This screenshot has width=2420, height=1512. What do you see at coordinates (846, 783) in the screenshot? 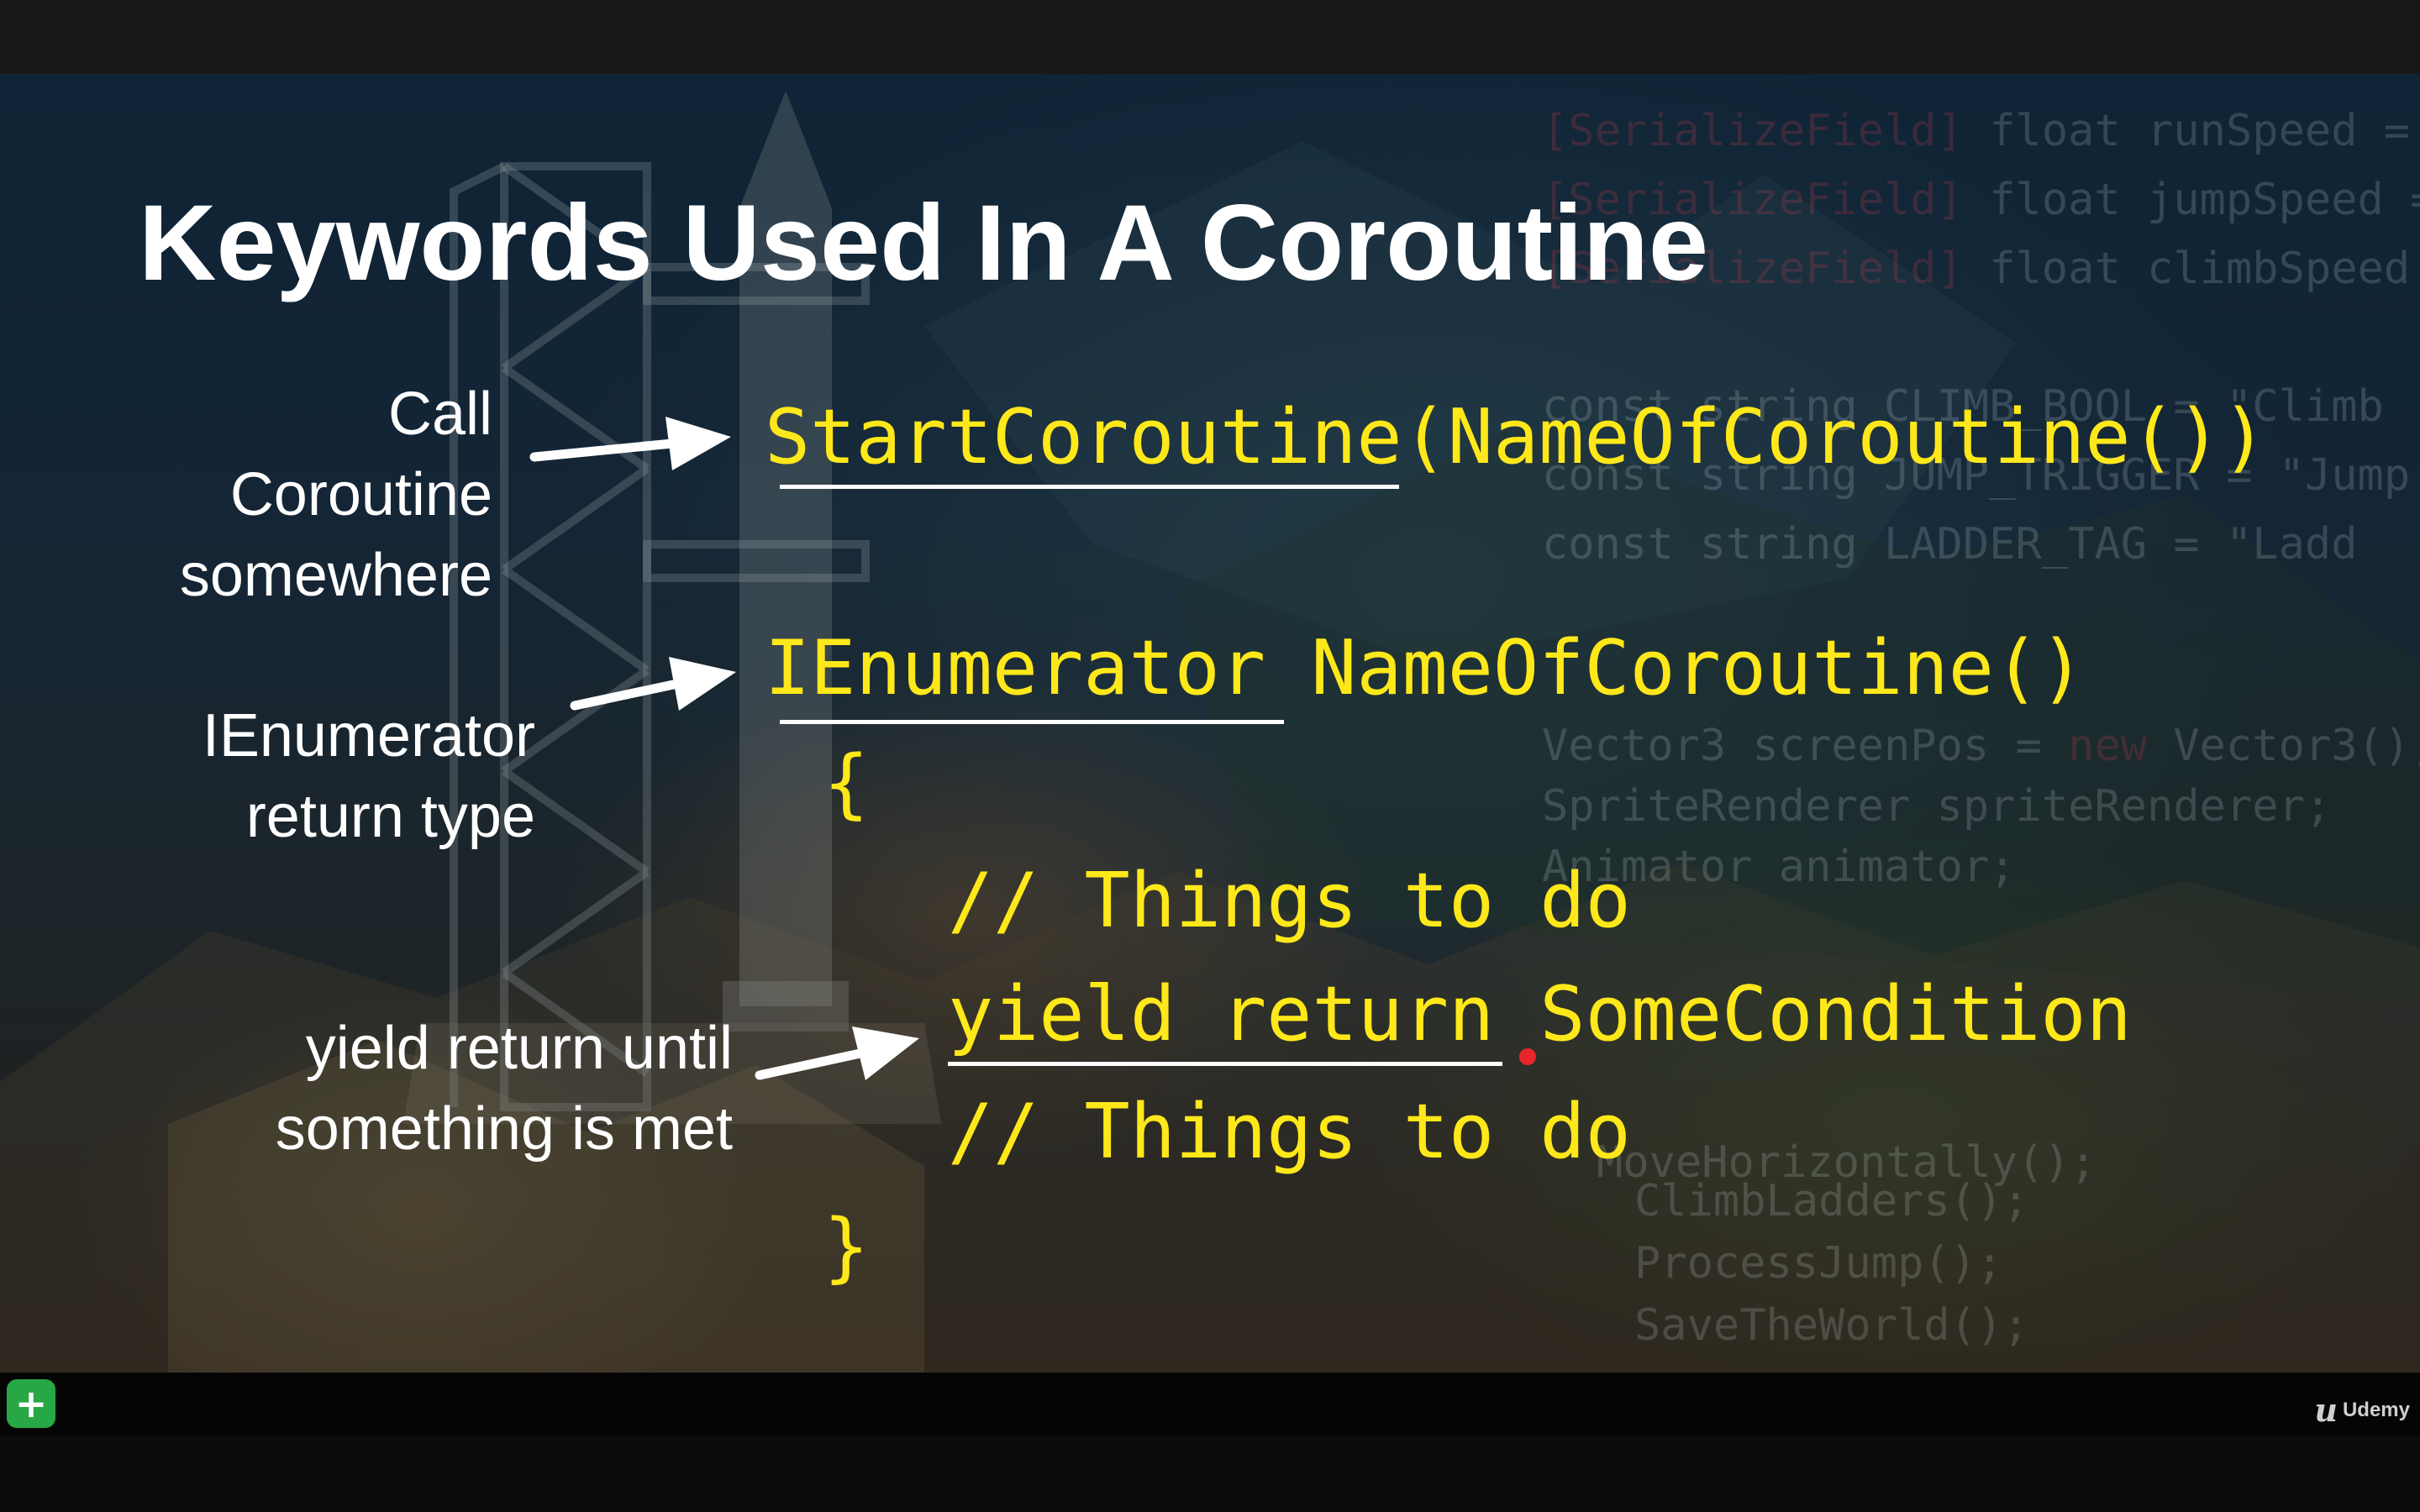
I see `code-open-brace: {` at bounding box center [846, 783].